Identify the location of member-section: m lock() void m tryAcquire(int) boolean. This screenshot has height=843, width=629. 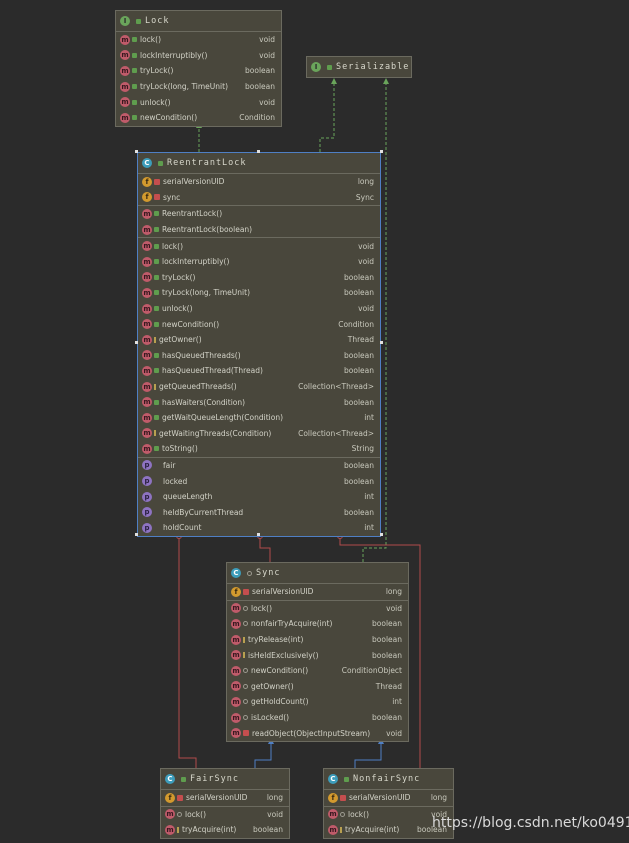
(225, 822).